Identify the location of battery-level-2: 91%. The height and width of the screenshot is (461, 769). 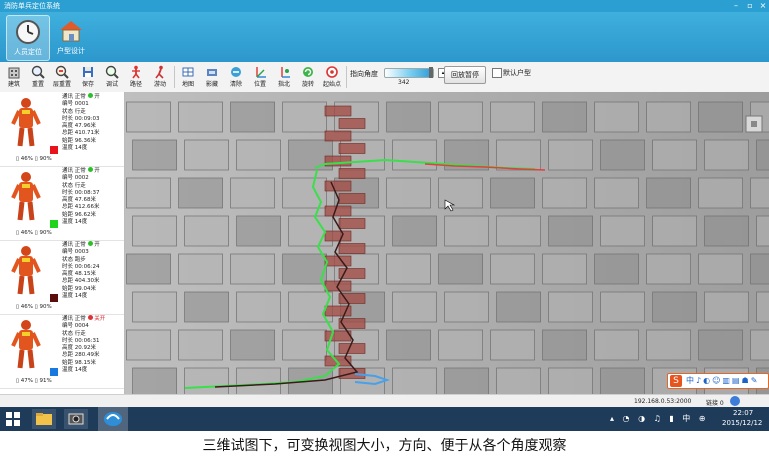
(45, 381).